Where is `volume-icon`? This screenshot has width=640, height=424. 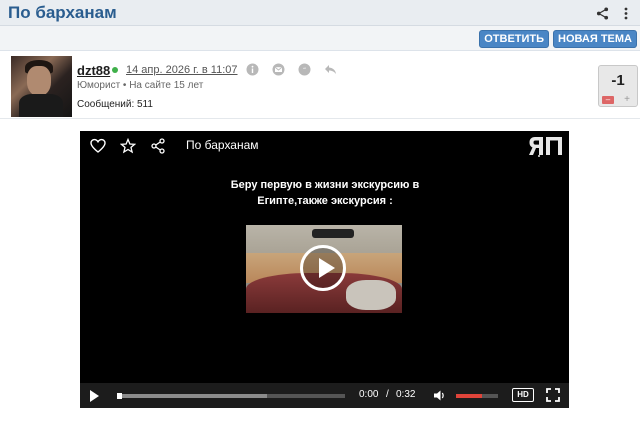 volume-icon is located at coordinates (439, 395).